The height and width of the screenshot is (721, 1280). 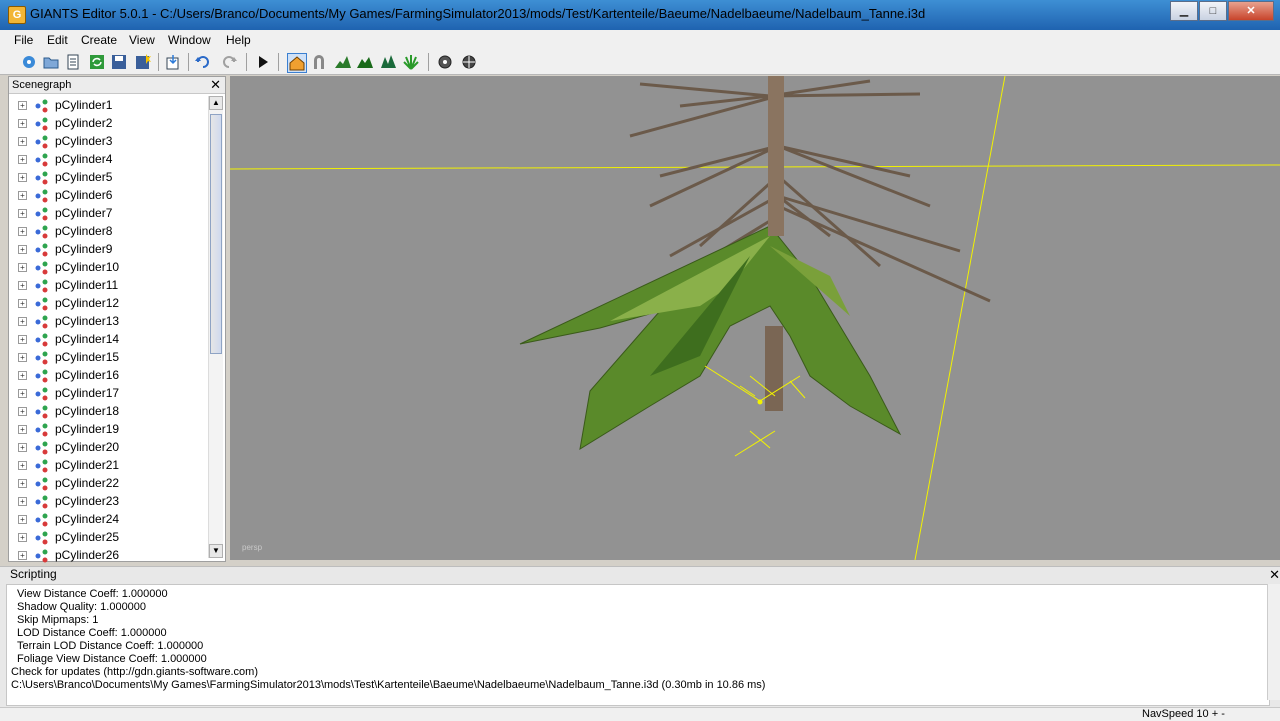 What do you see at coordinates (84, 249) in the screenshot?
I see `tree-node-label: pCylinder9` at bounding box center [84, 249].